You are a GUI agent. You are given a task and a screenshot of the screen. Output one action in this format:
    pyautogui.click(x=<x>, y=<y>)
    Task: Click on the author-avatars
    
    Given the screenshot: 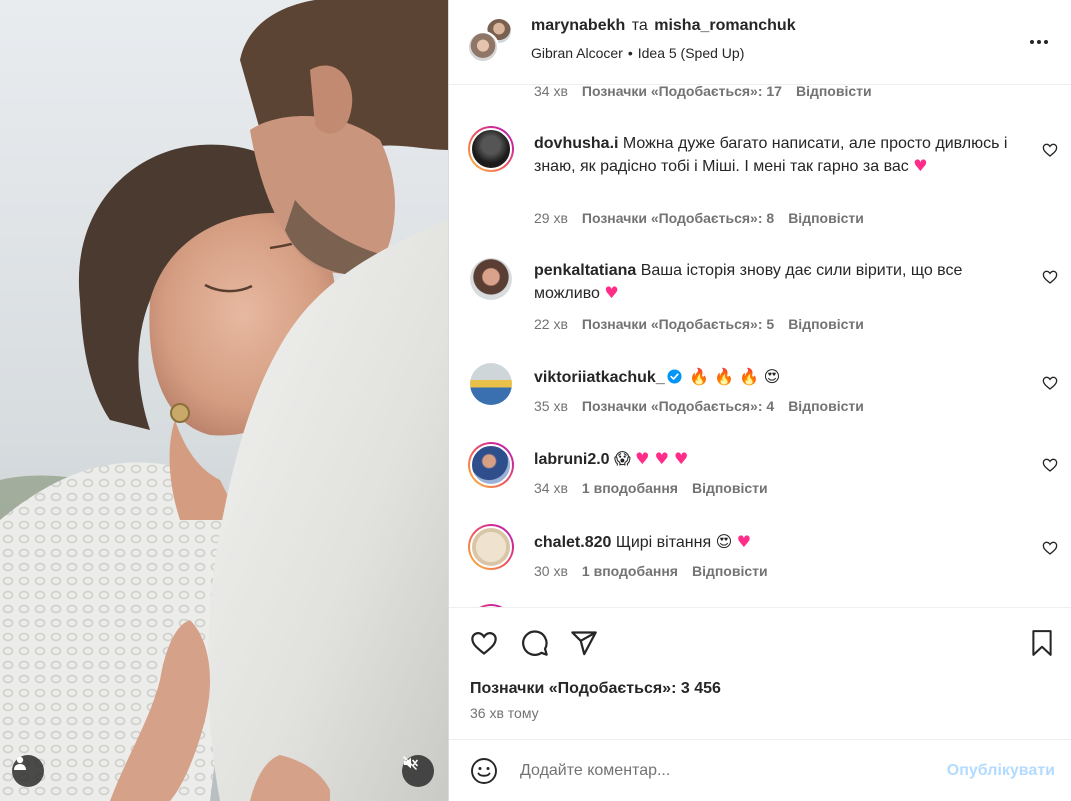 What is the action you would take?
    pyautogui.click(x=490, y=40)
    